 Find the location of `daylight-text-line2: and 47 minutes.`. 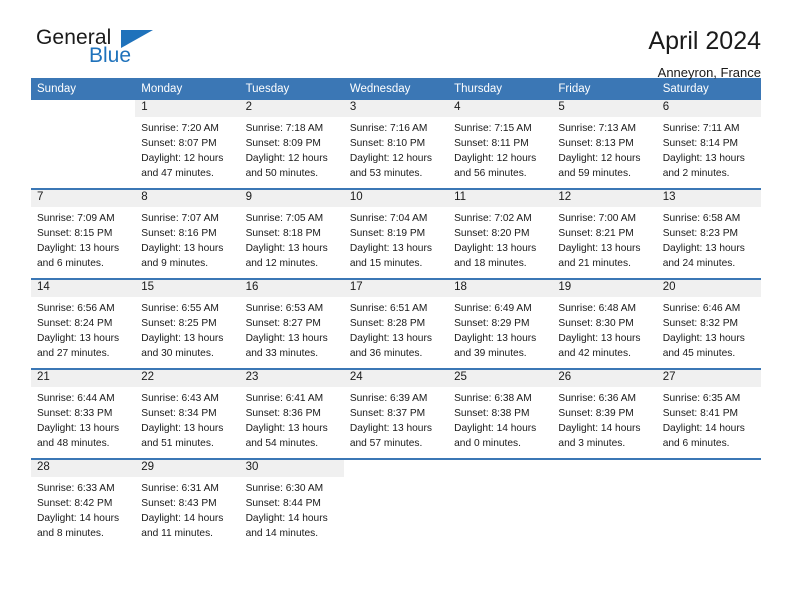

daylight-text-line2: and 47 minutes. is located at coordinates (177, 173).